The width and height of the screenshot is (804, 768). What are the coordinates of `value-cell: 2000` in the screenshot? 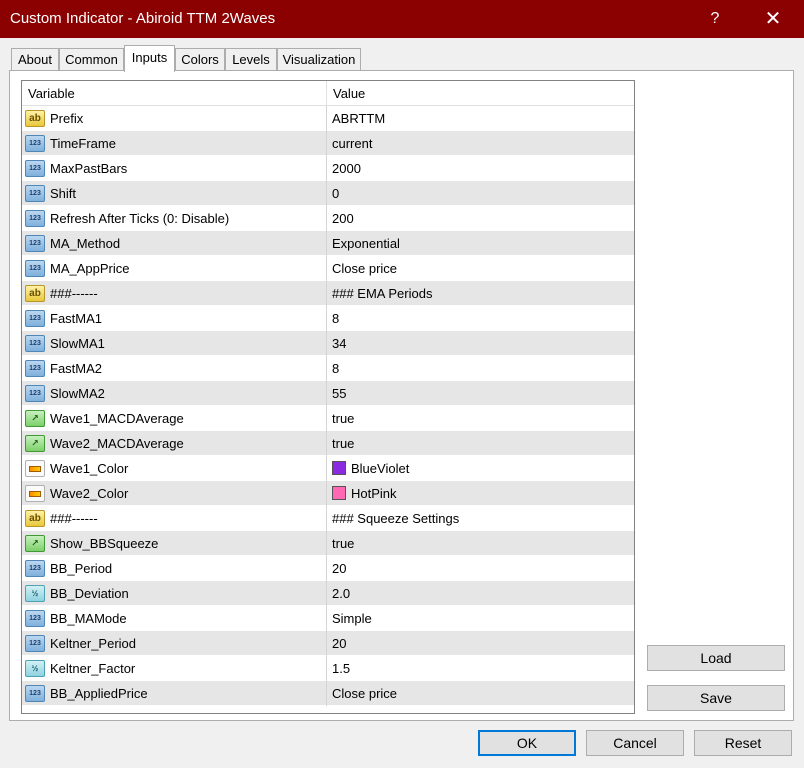 It's located at (480, 168).